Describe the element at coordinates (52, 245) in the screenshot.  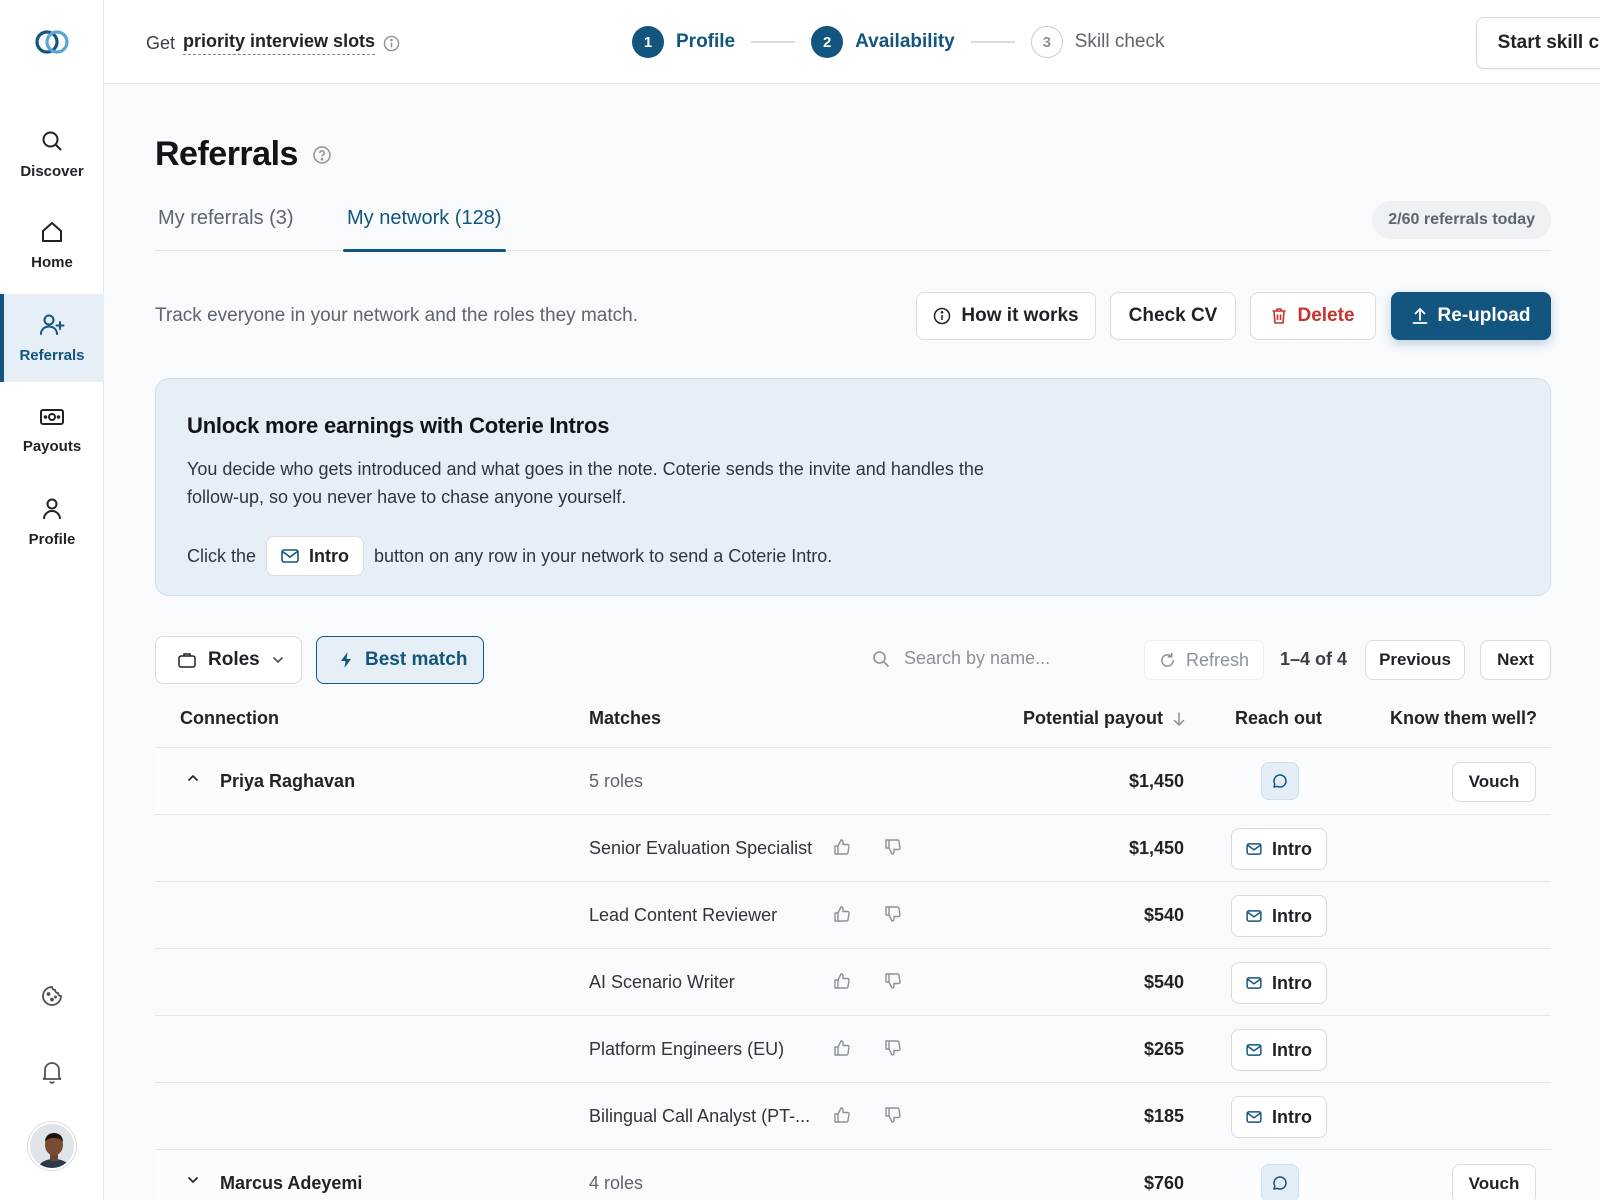
I see `sidebar-item-home: Home` at that location.